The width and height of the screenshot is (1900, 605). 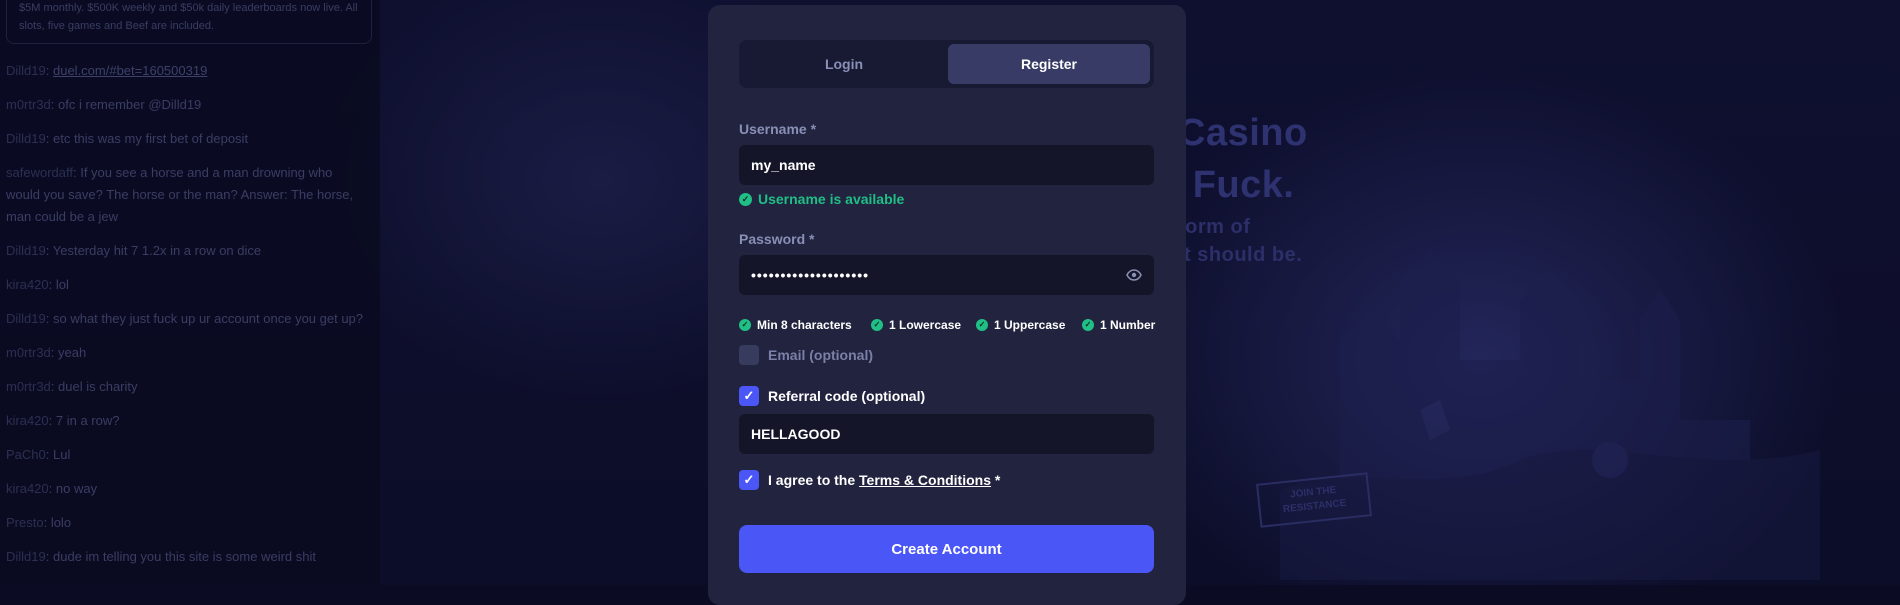 What do you see at coordinates (186, 353) in the screenshot?
I see `chat-message: m0rtr3d: yeah` at bounding box center [186, 353].